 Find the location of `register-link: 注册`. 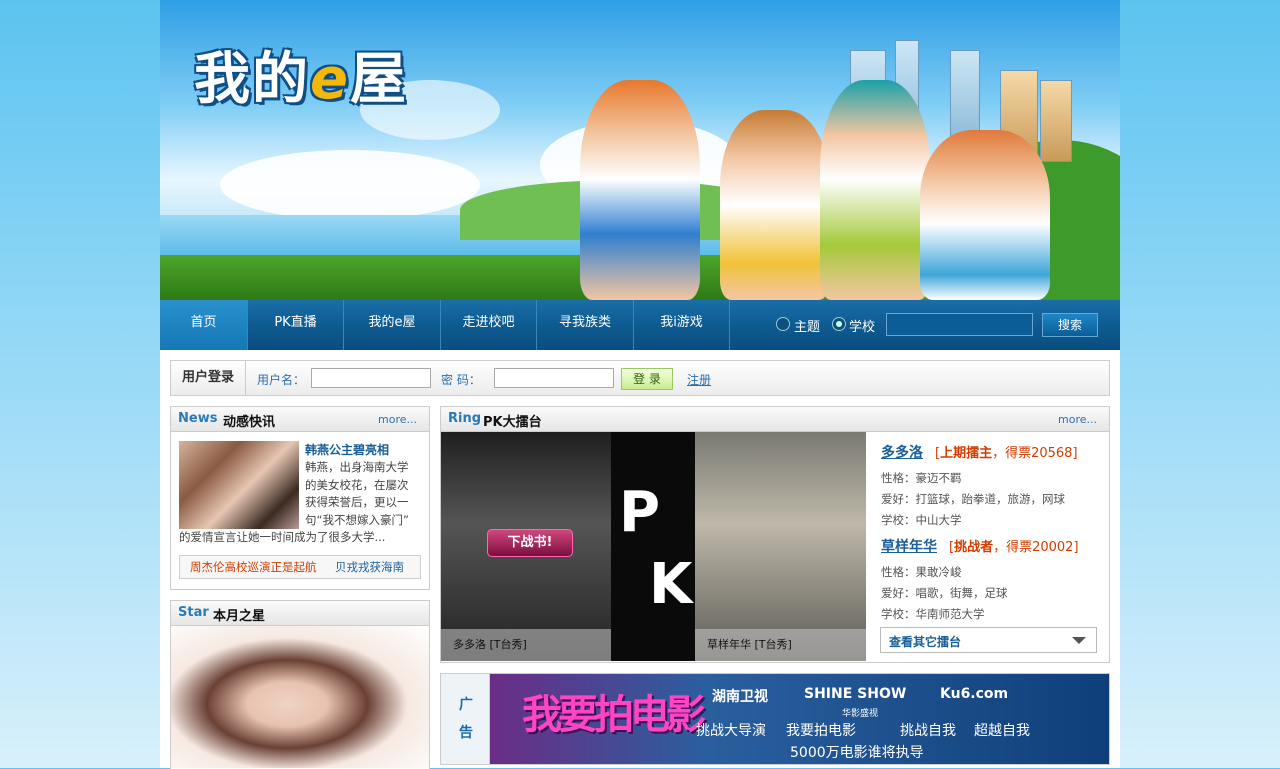

register-link: 注册 is located at coordinates (699, 379).